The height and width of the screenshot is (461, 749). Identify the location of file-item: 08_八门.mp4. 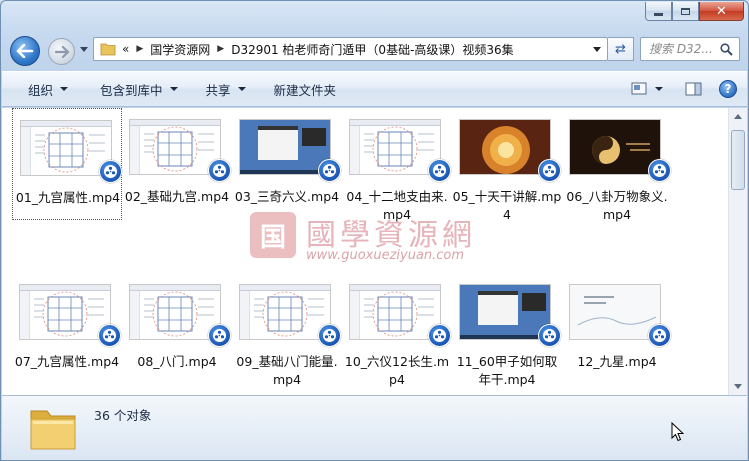
(177, 329).